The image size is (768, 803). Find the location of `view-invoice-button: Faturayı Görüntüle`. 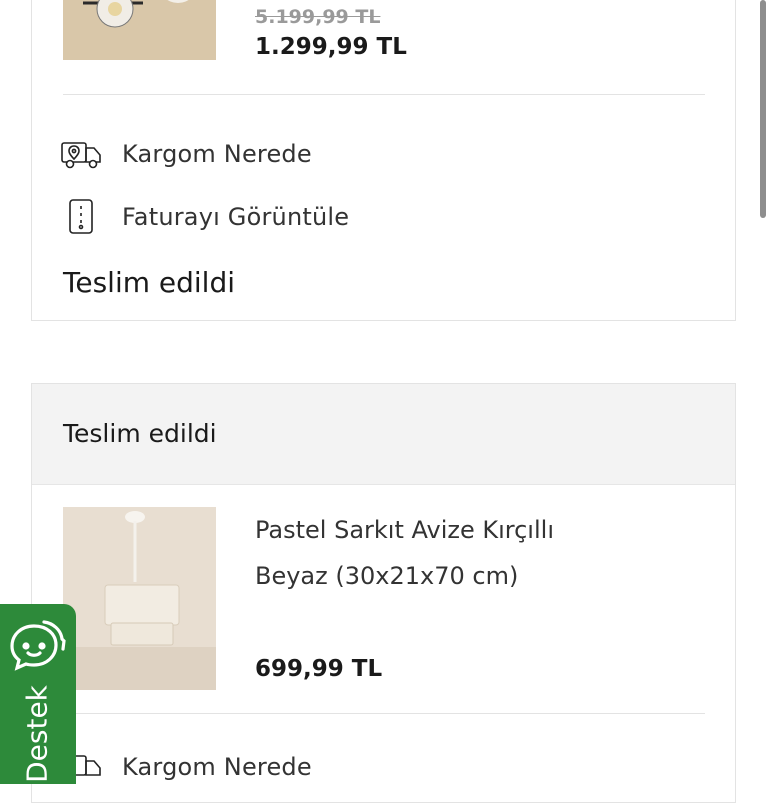

view-invoice-button: Faturayı Görüntüle is located at coordinates (204, 217).